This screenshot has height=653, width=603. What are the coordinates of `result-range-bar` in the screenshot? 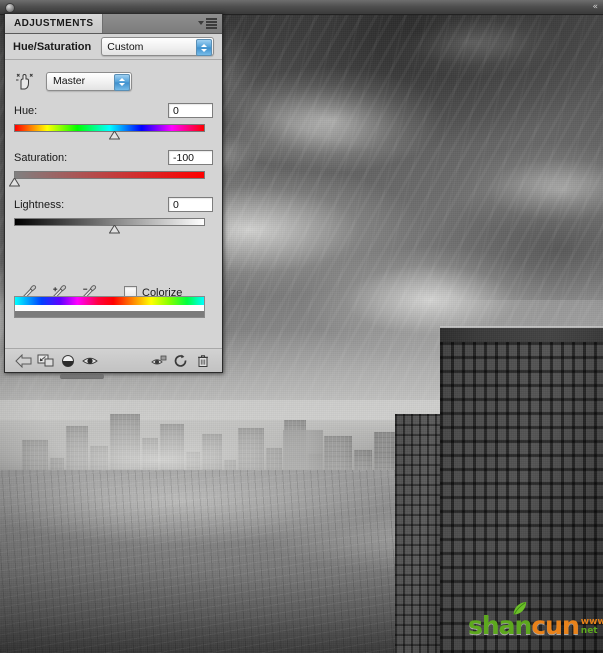 It's located at (109, 314).